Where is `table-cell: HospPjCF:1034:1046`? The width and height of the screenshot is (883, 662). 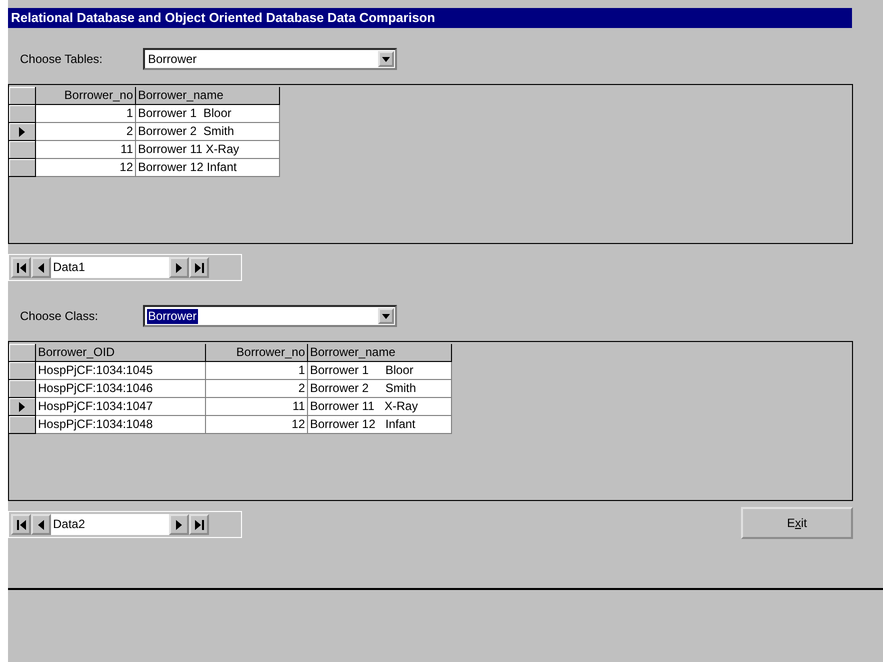 table-cell: HospPjCF:1034:1046 is located at coordinates (121, 389).